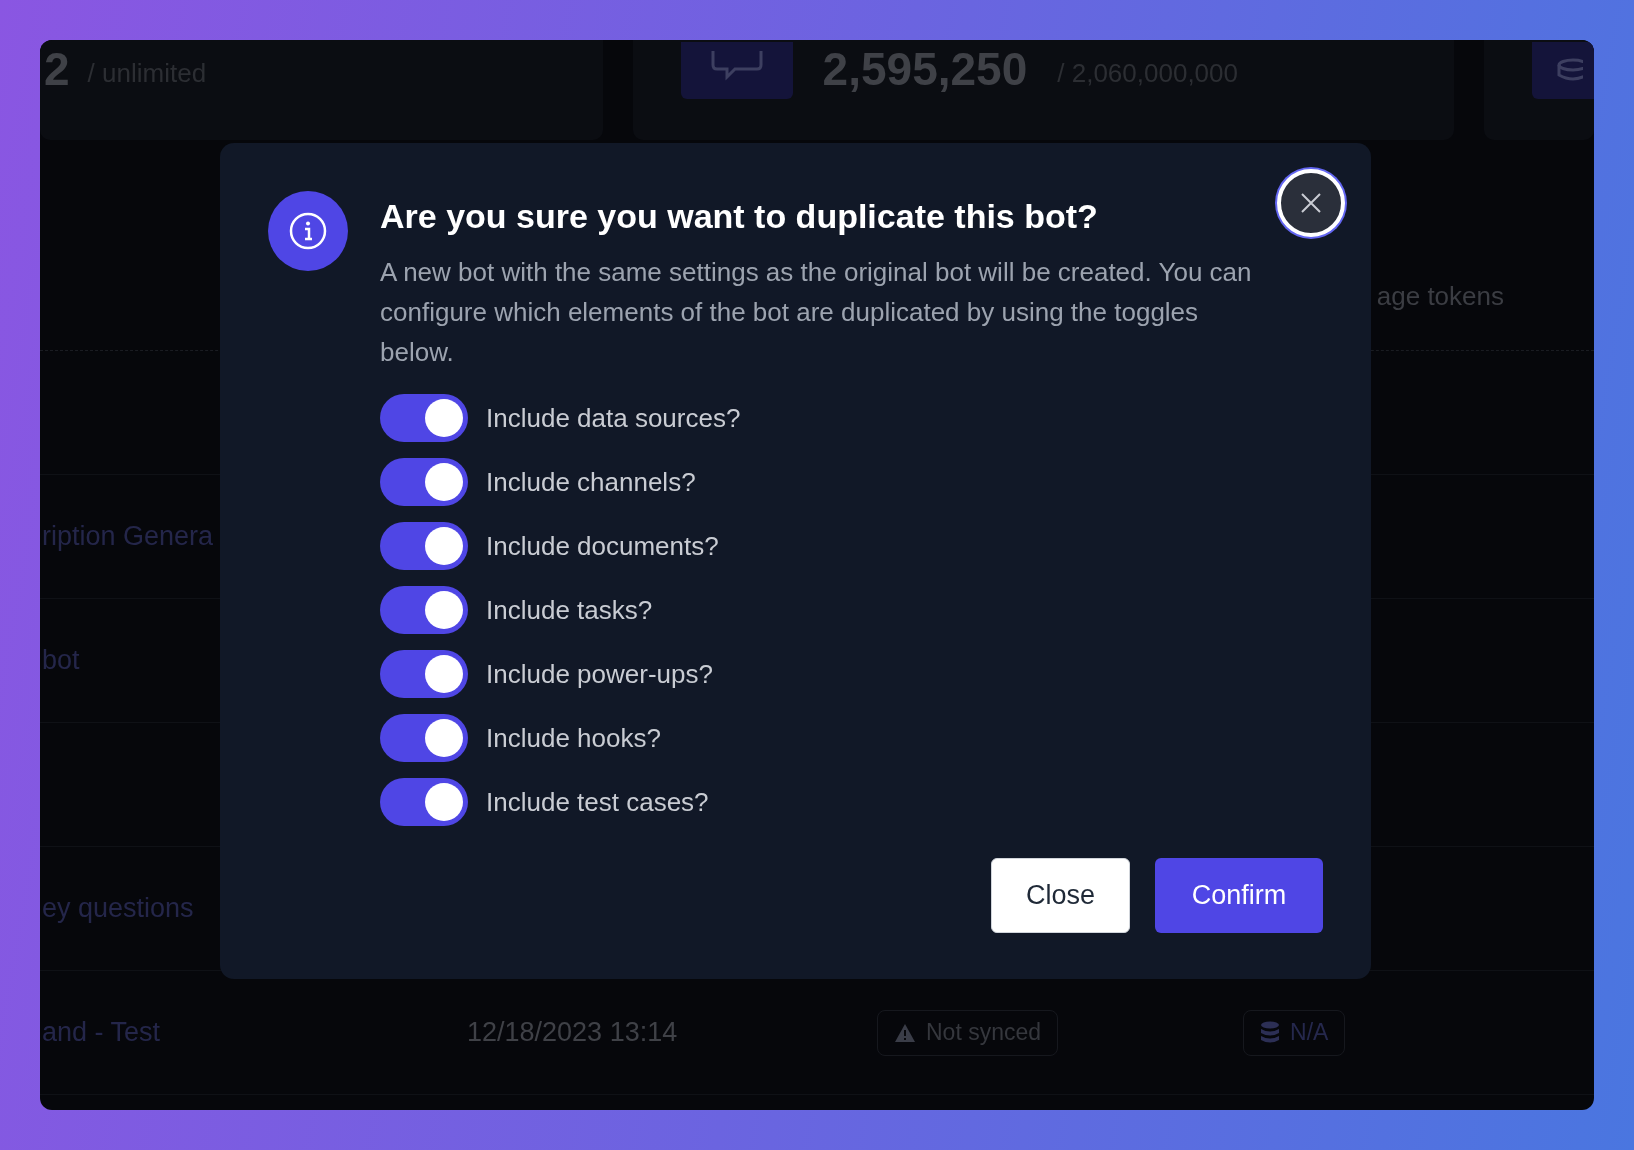 The width and height of the screenshot is (1634, 1150). I want to click on confirm-button: Confirm, so click(1239, 895).